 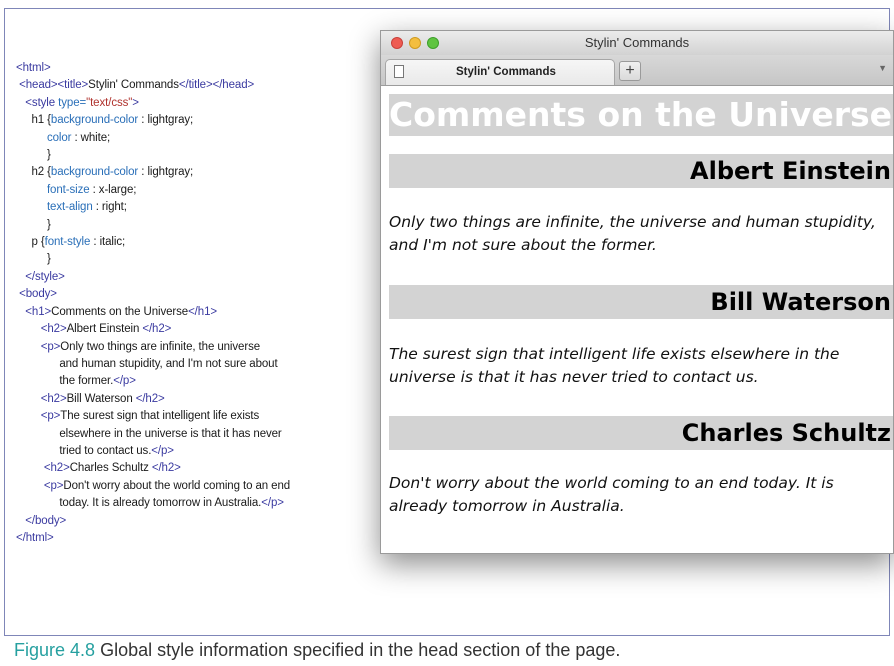 I want to click on chevron-down-icon: ▼, so click(x=882, y=68).